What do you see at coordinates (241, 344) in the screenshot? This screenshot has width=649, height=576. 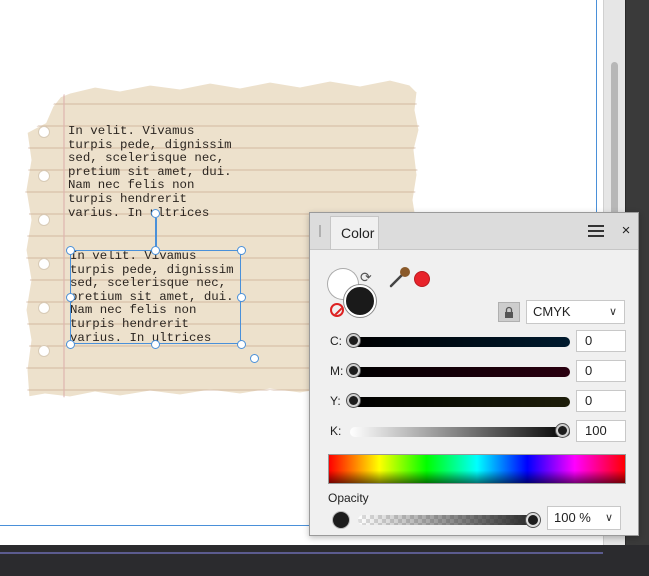 I see `resize-handle-bottom-right` at bounding box center [241, 344].